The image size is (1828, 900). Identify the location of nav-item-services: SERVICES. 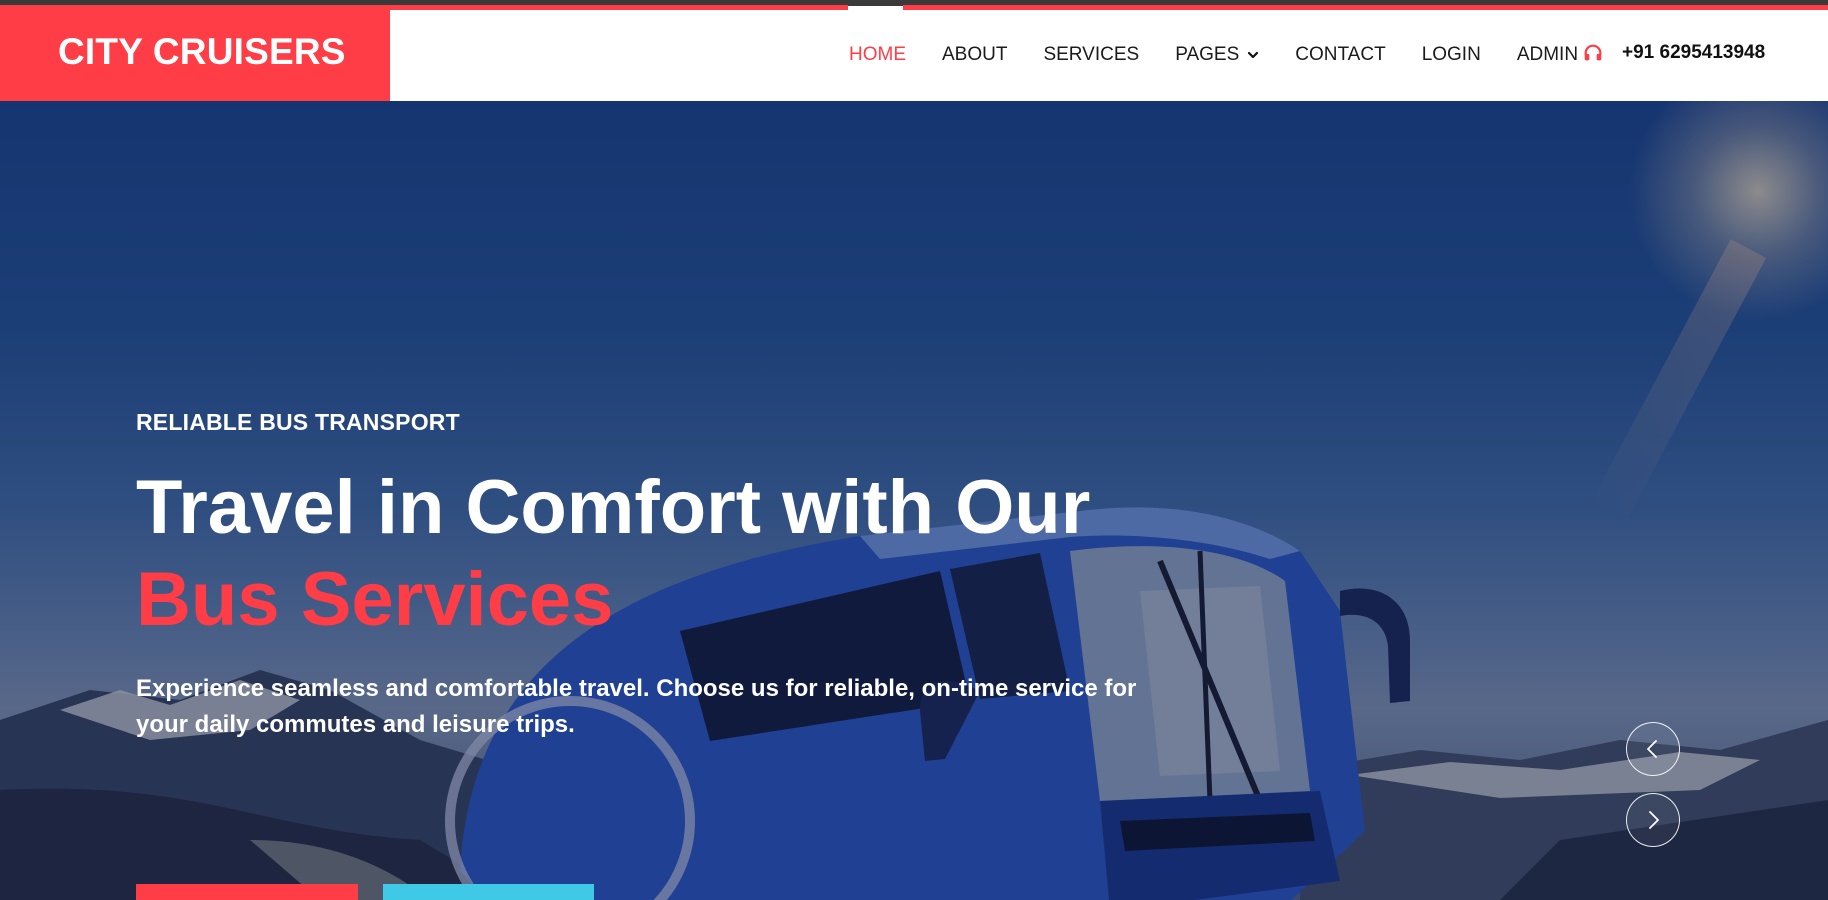
(1091, 55).